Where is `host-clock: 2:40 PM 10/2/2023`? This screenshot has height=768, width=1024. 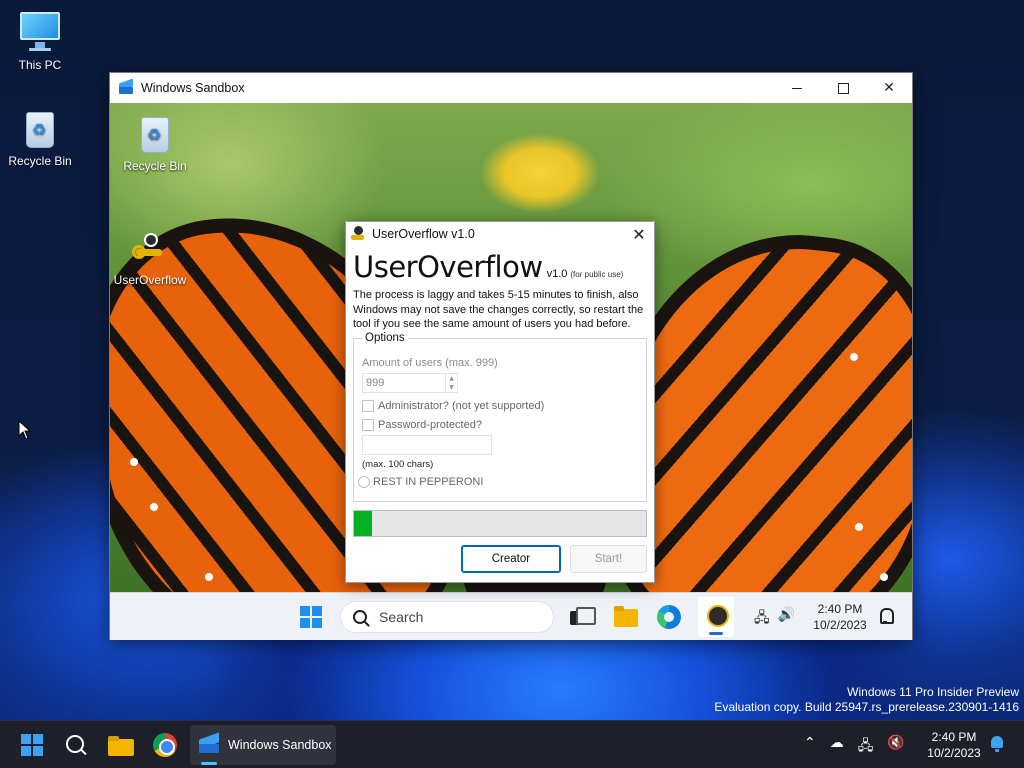 host-clock: 2:40 PM 10/2/2023 is located at coordinates (954, 745).